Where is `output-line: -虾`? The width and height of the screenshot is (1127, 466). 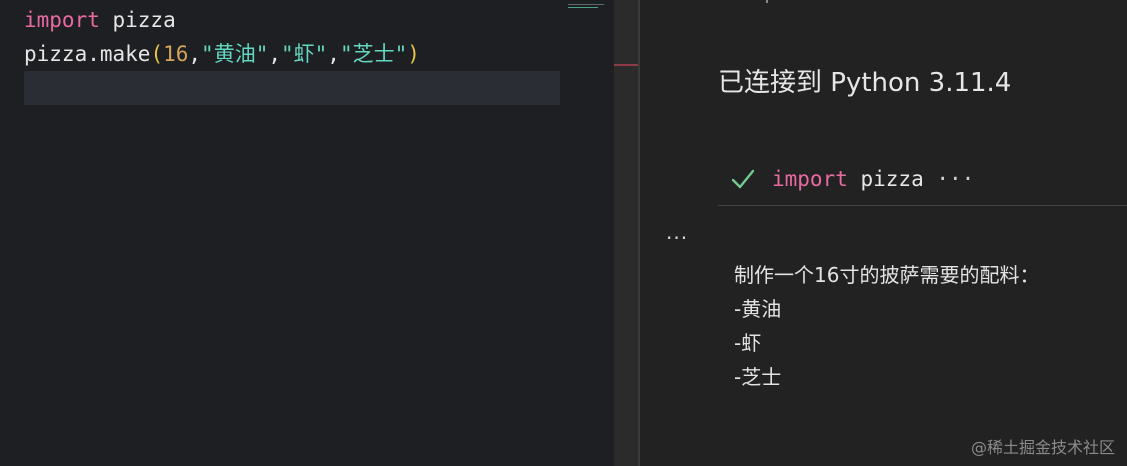
output-line: -虾 is located at coordinates (748, 343).